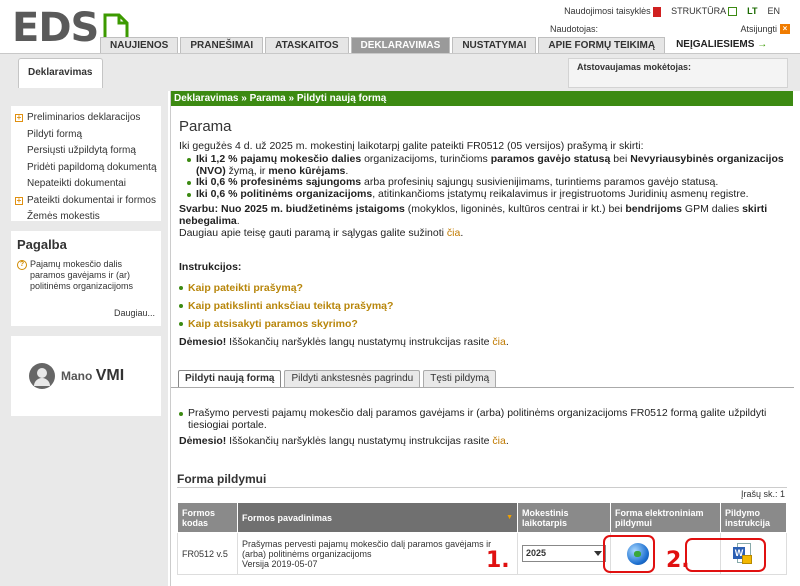 The width and height of the screenshot is (800, 586). I want to click on col-header-instr: Pildymo instrukcija, so click(753, 517).